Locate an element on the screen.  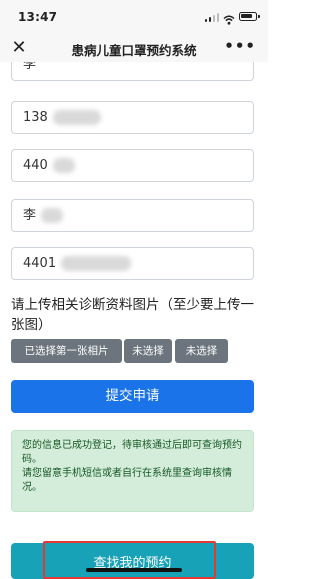
id-number-field: 440 is located at coordinates (132, 165).